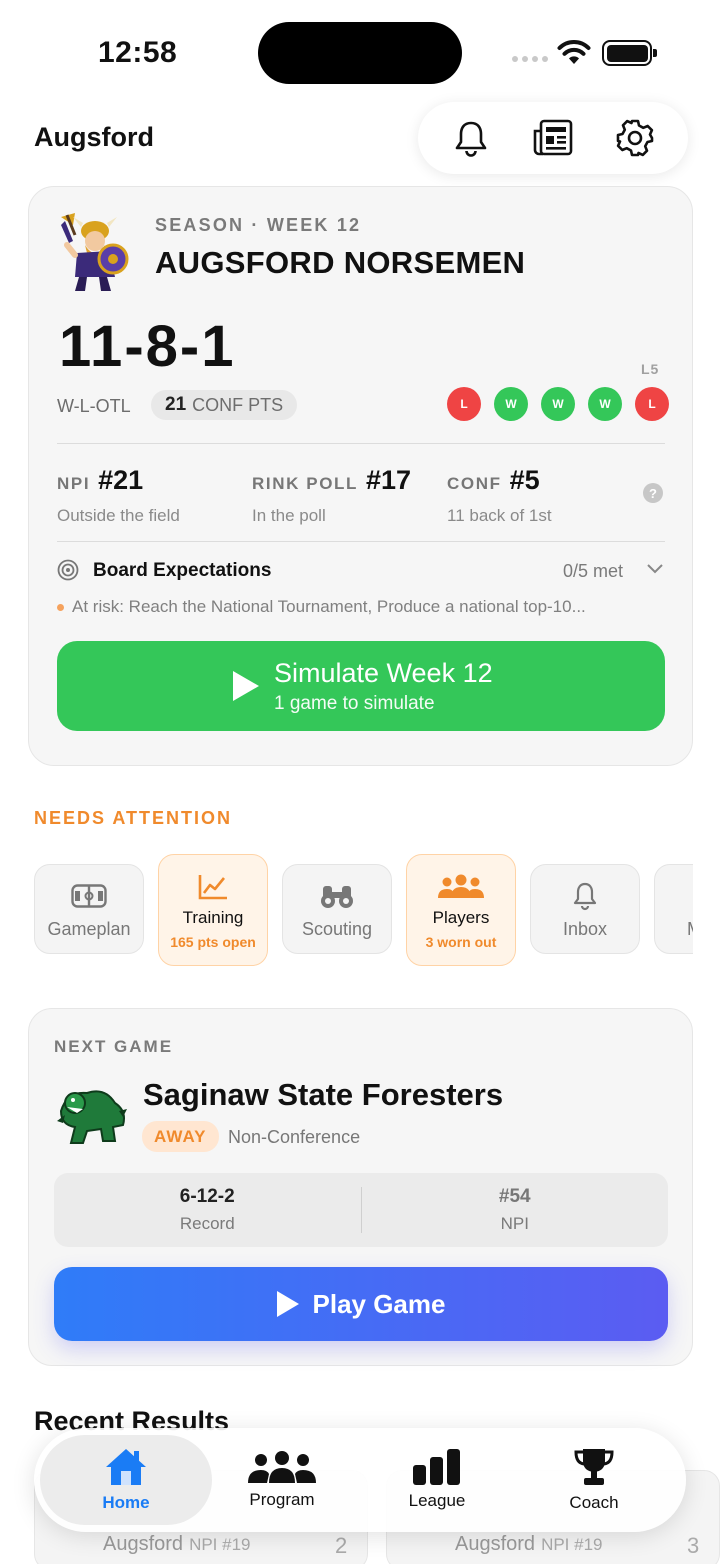 This screenshot has width=720, height=1564. I want to click on risk-dot, so click(60, 607).